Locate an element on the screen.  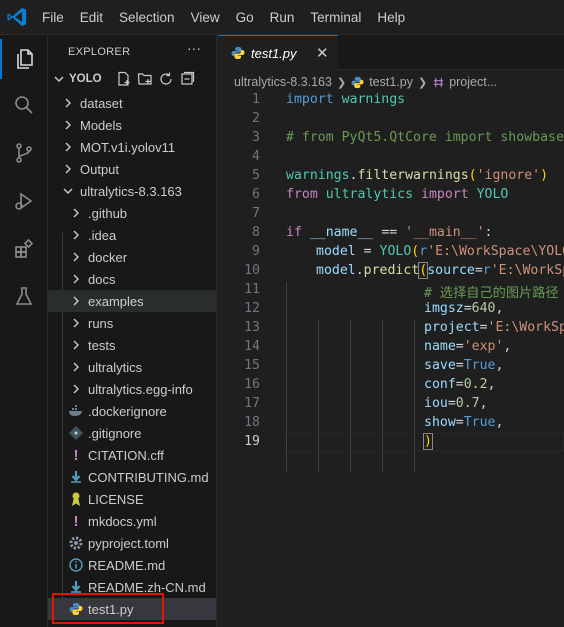
tree-item-docker: docker is located at coordinates (132, 257).